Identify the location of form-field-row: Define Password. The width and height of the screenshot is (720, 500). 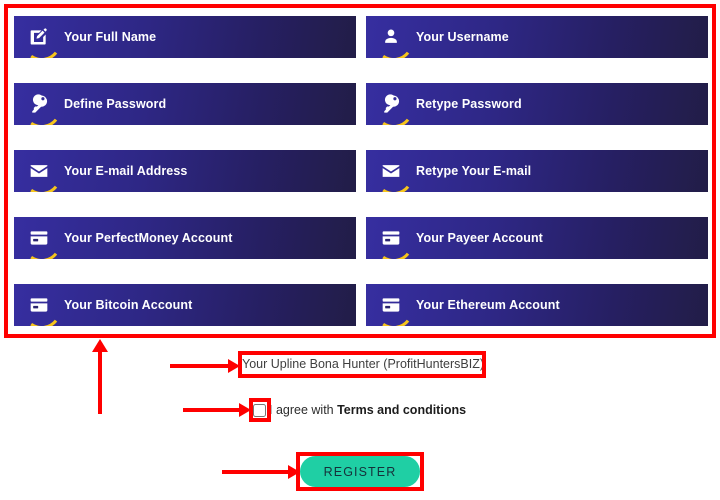
(185, 104).